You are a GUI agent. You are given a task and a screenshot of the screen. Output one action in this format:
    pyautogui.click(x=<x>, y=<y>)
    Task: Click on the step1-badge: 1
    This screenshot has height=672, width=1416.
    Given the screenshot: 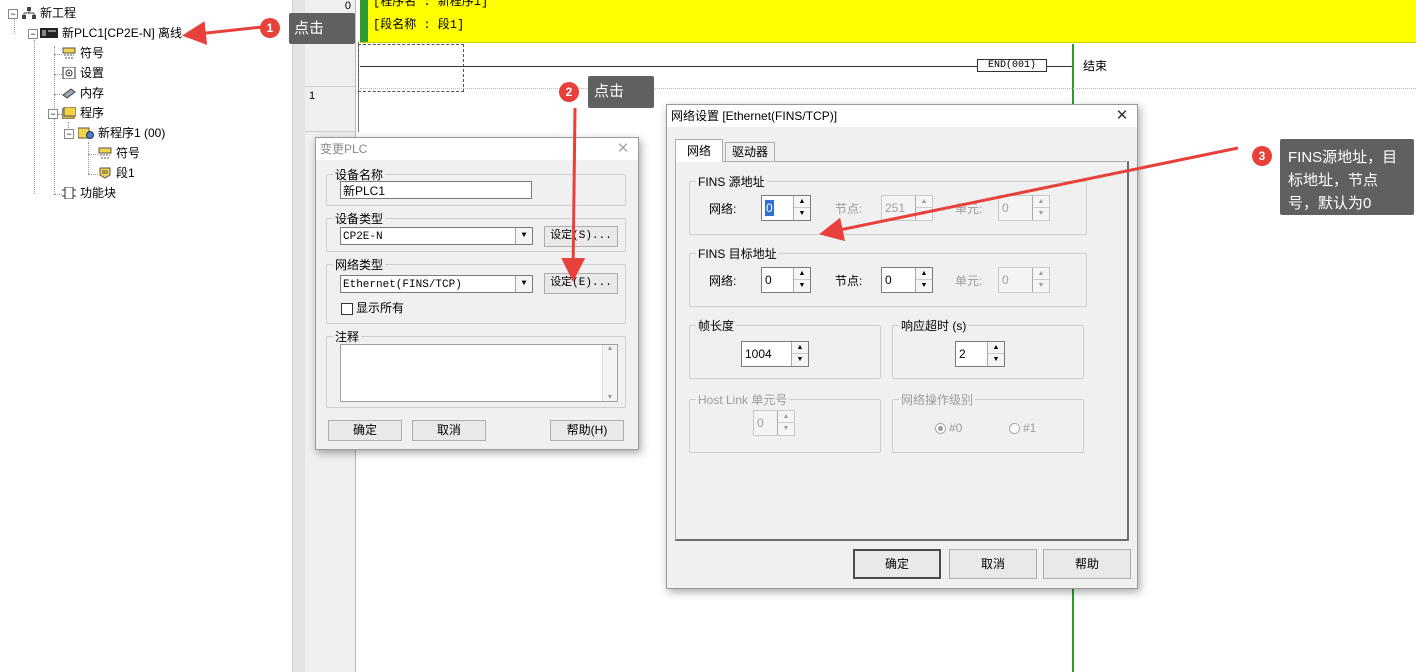 What is the action you would take?
    pyautogui.click(x=270, y=28)
    